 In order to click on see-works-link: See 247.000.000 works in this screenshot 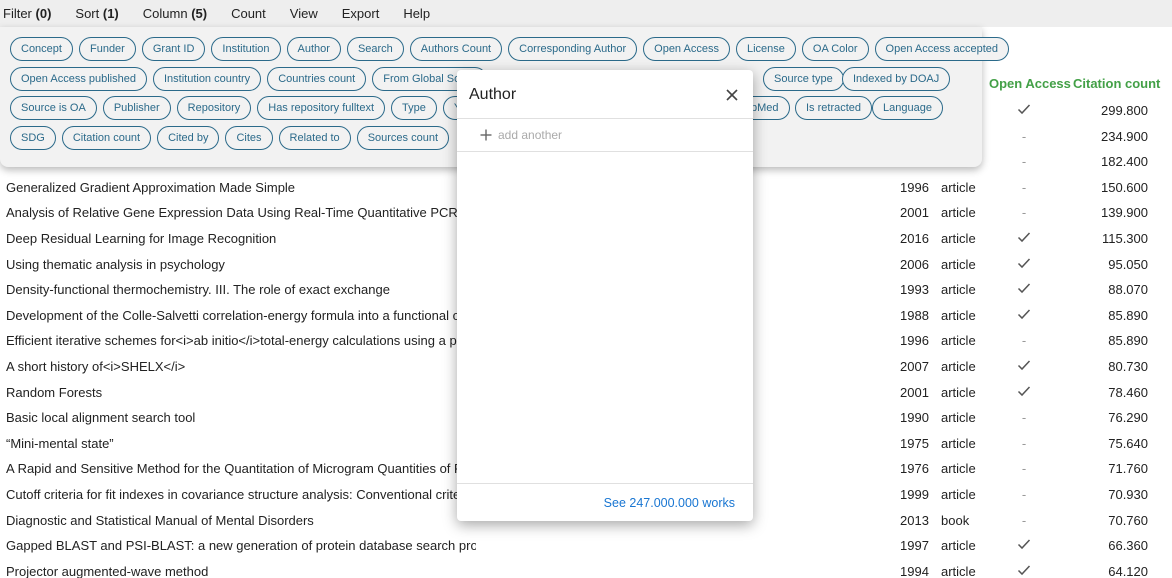, I will do `click(669, 503)`.